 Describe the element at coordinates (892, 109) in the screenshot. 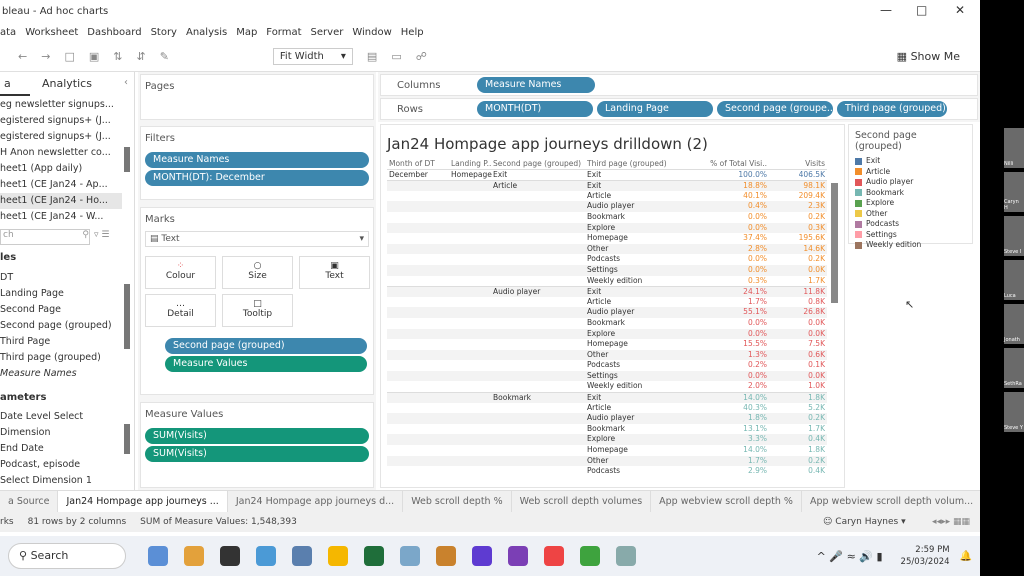

I see `row-pill: Third page (grouped)` at that location.